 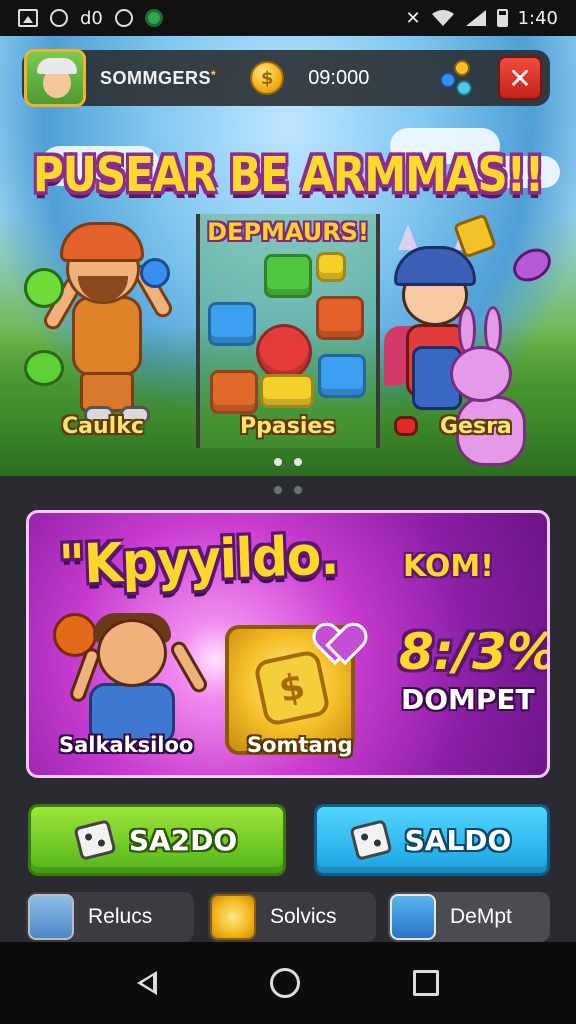 I want to click on coin-icon: $, so click(x=267, y=78).